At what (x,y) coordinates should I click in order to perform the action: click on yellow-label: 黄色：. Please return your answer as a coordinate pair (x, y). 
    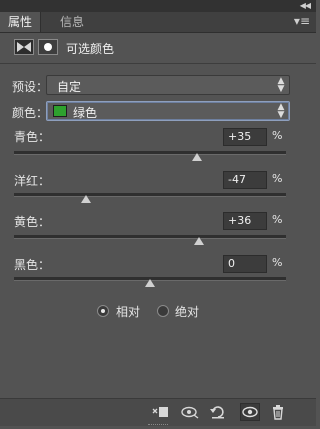
    Looking at the image, I should click on (32, 222).